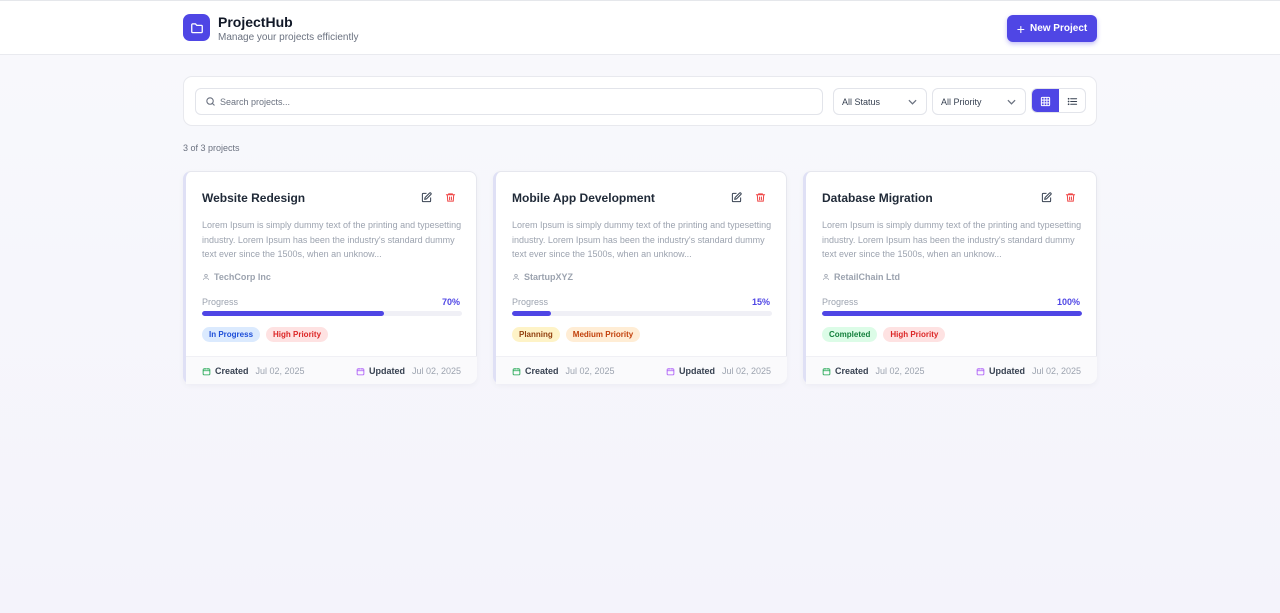 The height and width of the screenshot is (613, 1280). I want to click on folder-icon, so click(196, 27).